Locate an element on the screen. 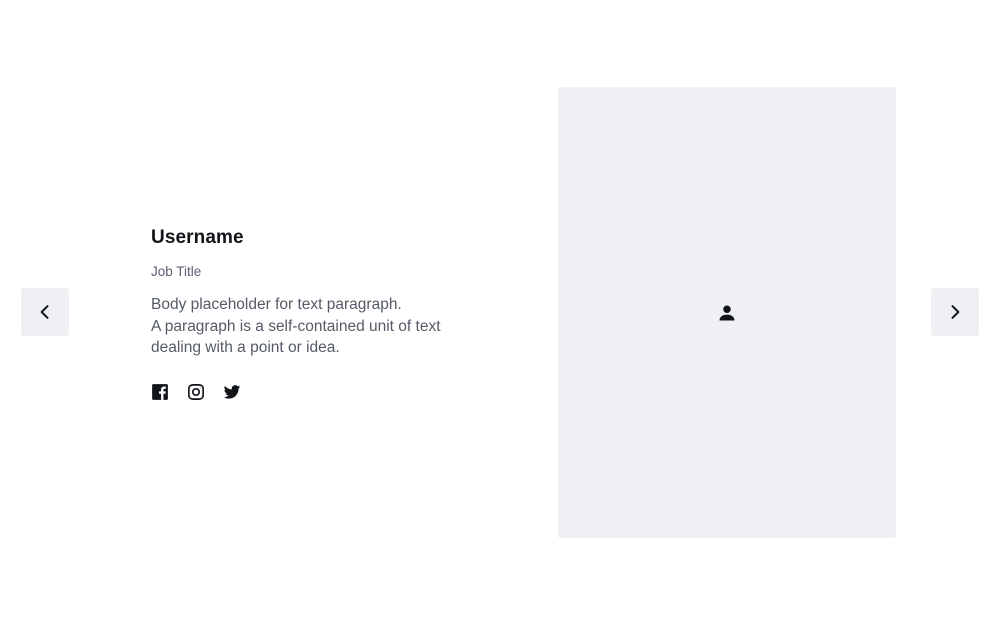 Image resolution: width=1000 pixels, height=625 pixels. facebook-link is located at coordinates (160, 392).